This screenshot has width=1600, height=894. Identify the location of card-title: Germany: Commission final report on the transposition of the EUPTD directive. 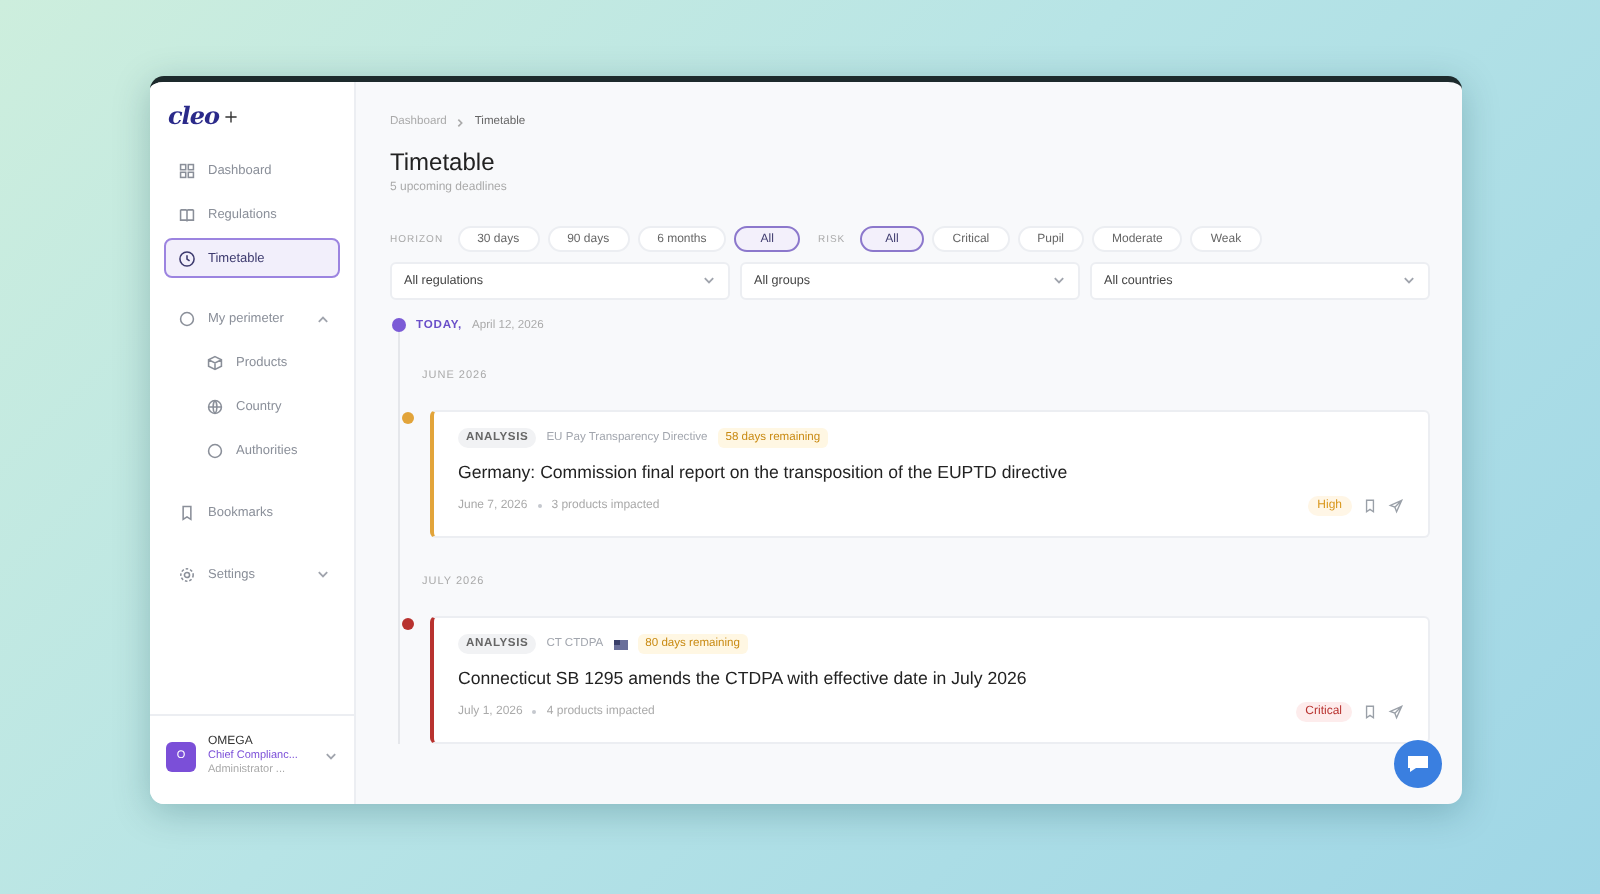
(764, 472).